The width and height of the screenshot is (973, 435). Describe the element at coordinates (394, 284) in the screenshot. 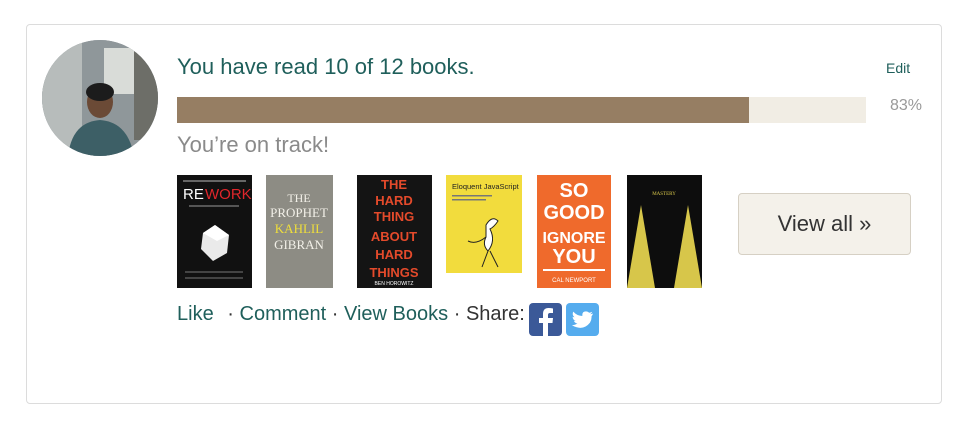

I see `book-hard-author: BEN HOROWITZ` at that location.